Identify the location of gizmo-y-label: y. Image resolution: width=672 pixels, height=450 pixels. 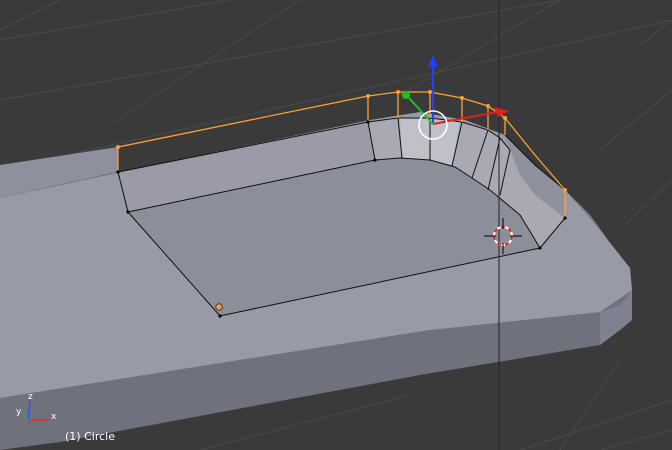
(19, 412).